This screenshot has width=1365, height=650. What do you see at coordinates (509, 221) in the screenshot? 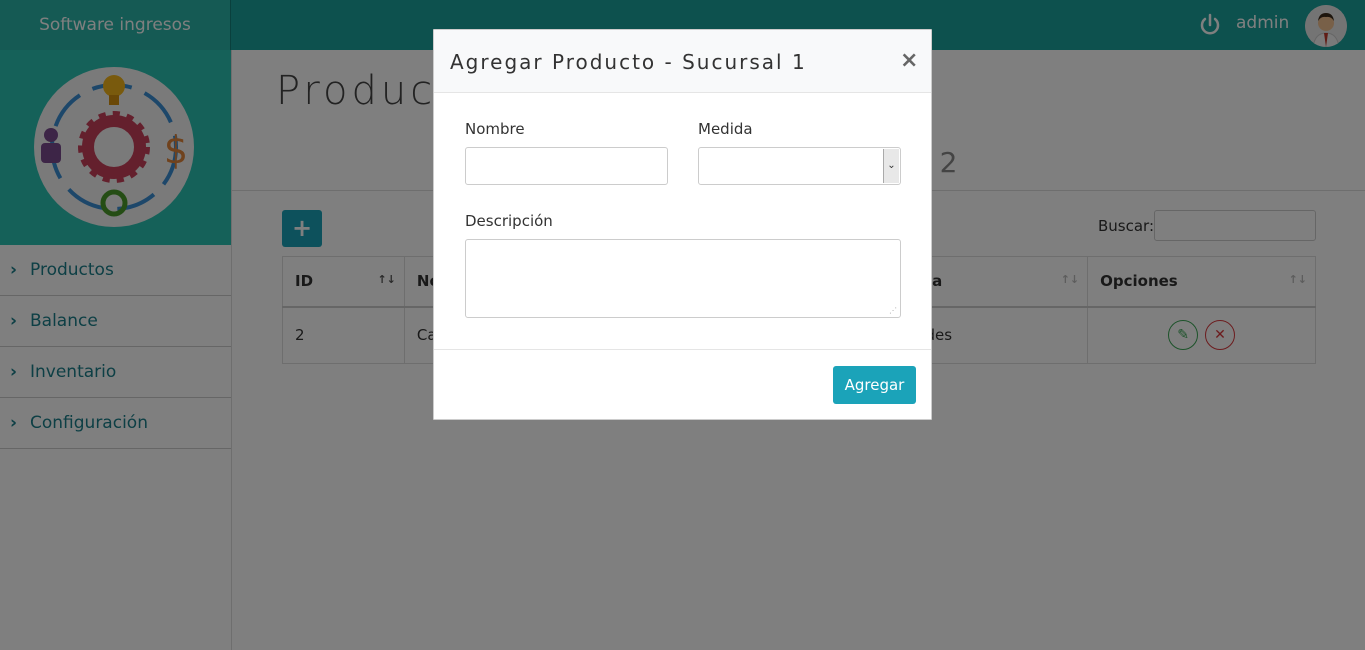
I see `descripcion-label: Descripción` at bounding box center [509, 221].